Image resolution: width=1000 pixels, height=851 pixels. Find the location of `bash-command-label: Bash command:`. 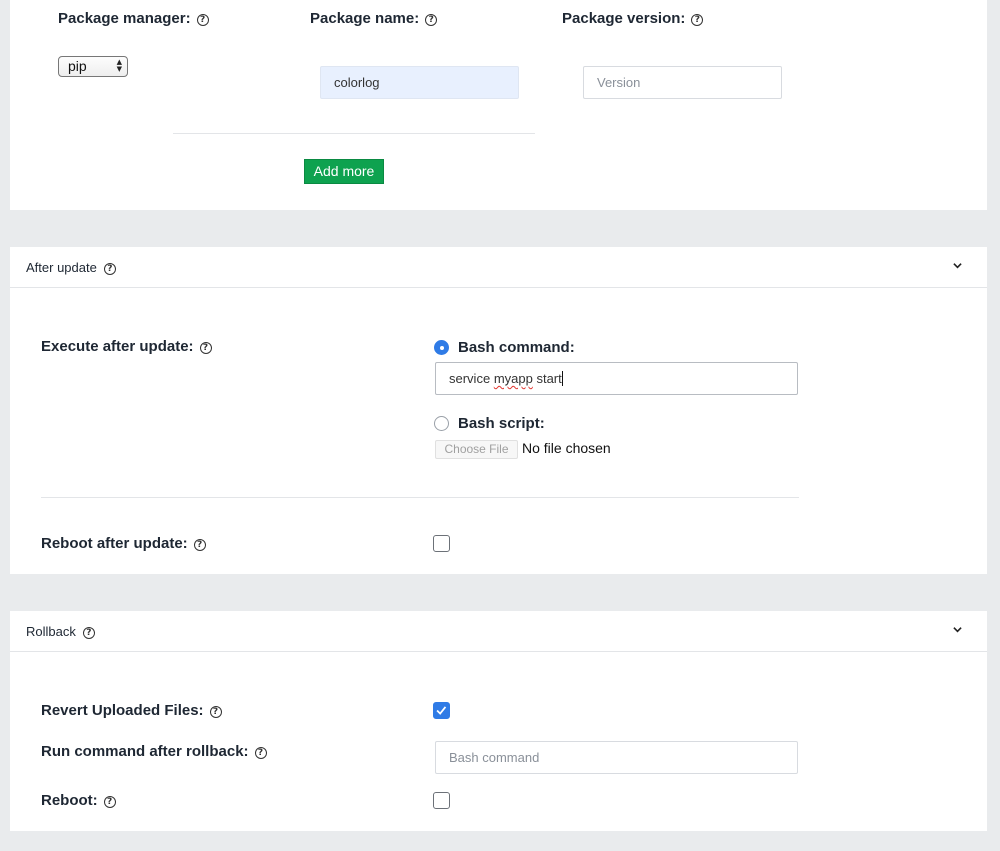

bash-command-label: Bash command: is located at coordinates (516, 347).